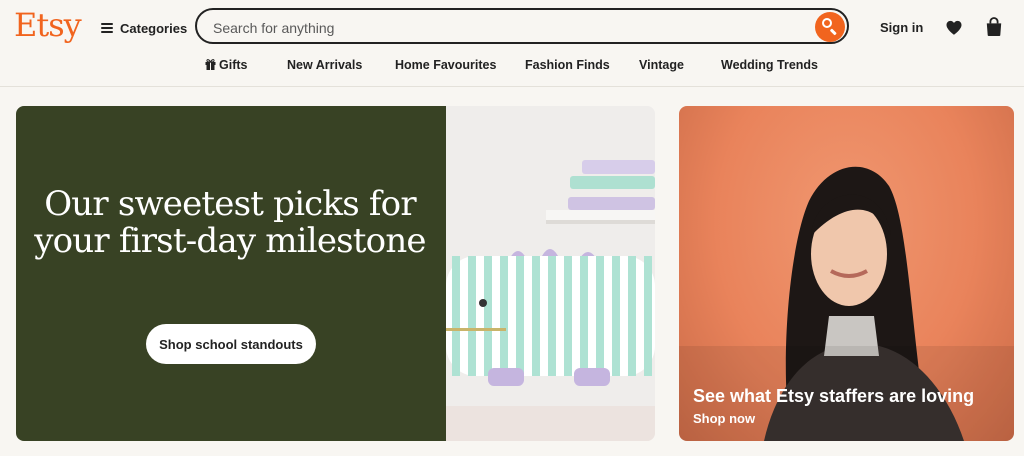 The image size is (1024, 456). I want to click on etsy-logo: Etsy, so click(48, 25).